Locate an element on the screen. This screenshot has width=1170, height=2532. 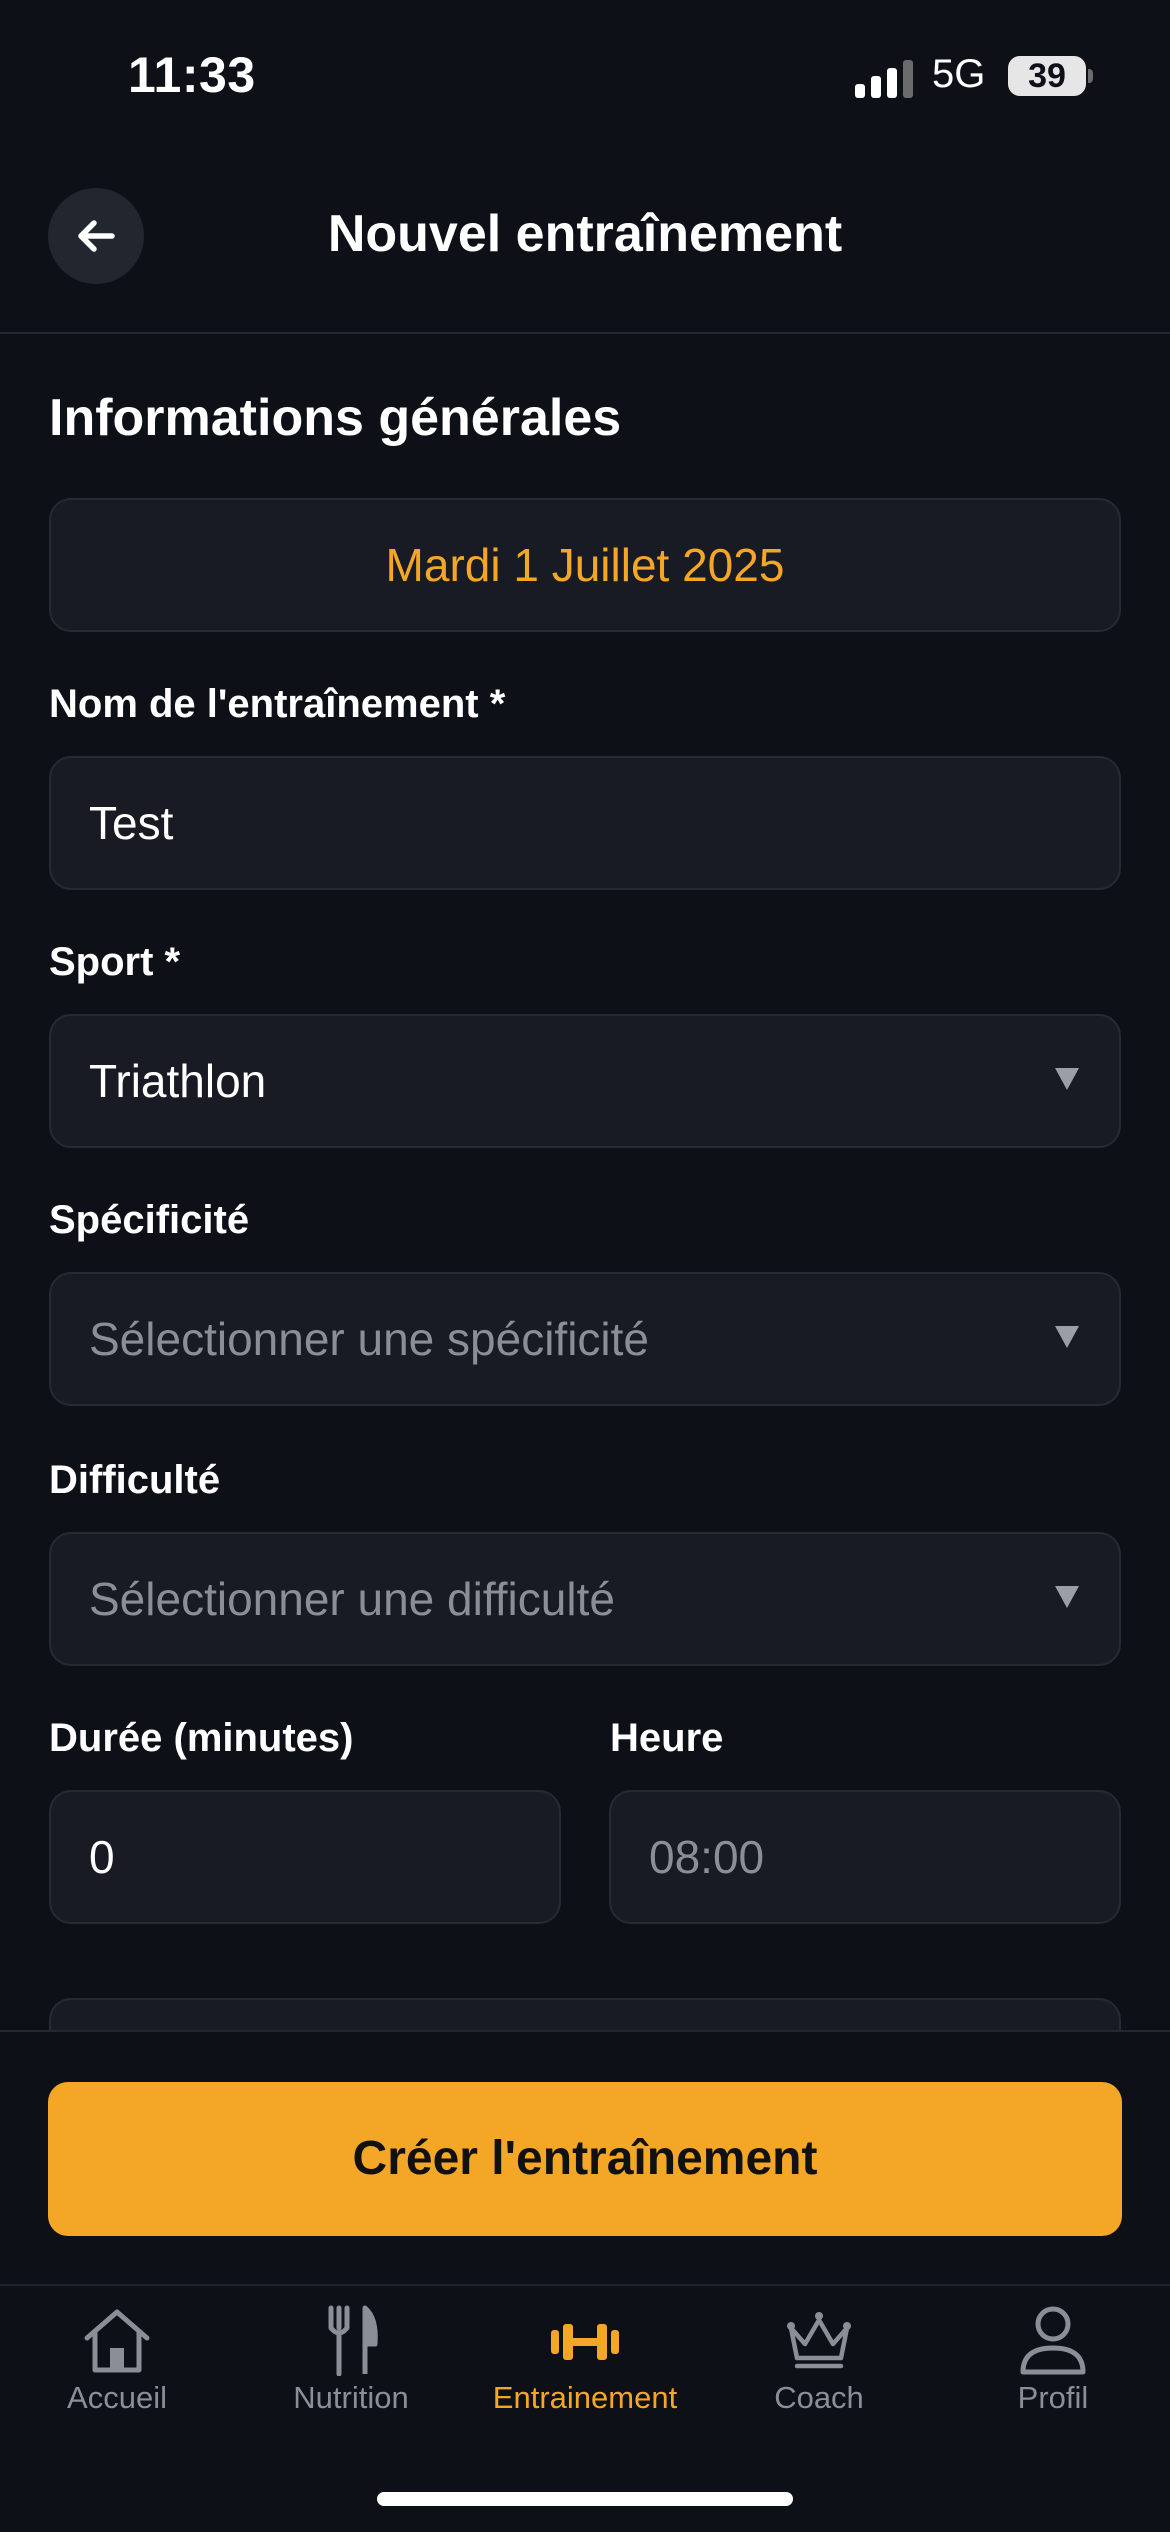
home-icon is located at coordinates (117, 2341).